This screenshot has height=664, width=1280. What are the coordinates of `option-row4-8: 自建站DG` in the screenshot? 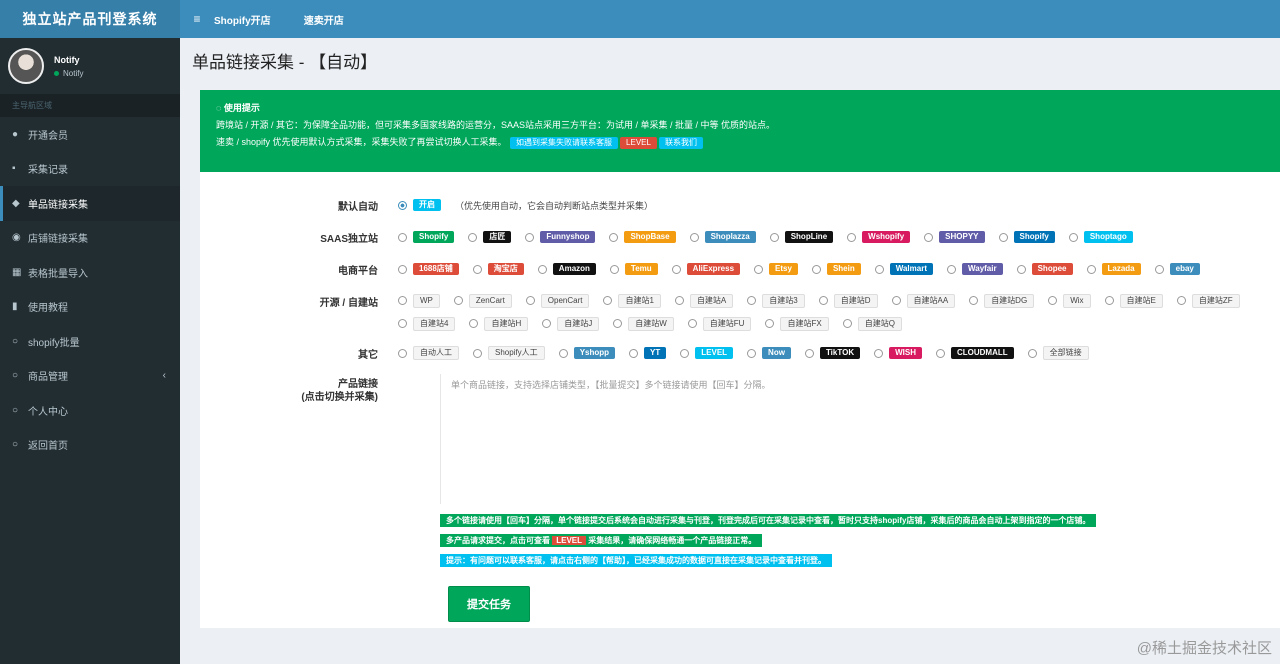 It's located at (1002, 301).